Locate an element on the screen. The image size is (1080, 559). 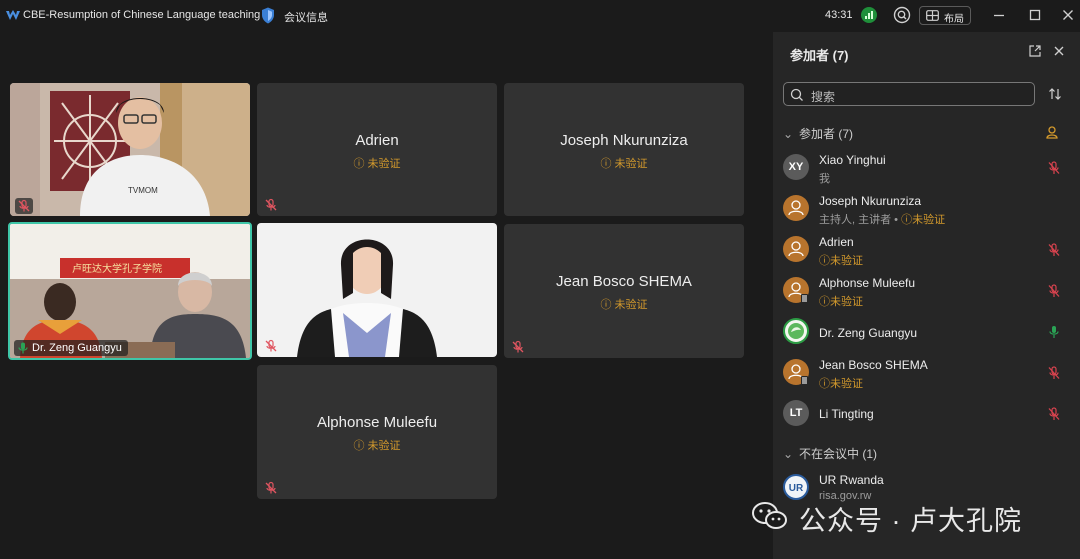
participant-name: Li Tingting is located at coordinates (846, 414).